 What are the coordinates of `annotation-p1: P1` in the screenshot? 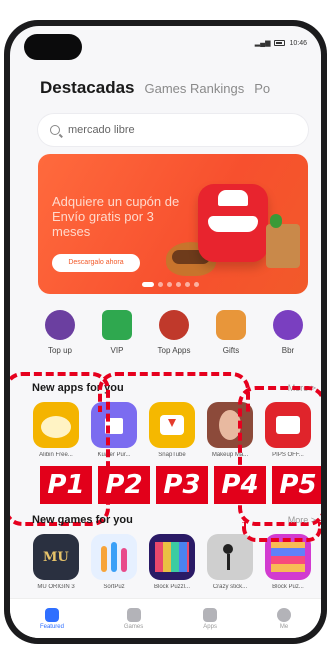 It's located at (66, 485).